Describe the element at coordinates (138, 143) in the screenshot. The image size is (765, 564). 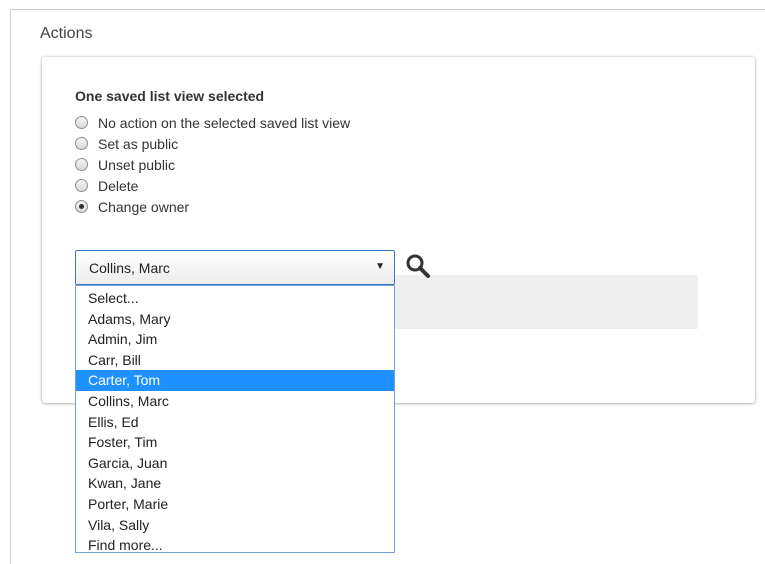
I see `radio-label: Set as public` at that location.